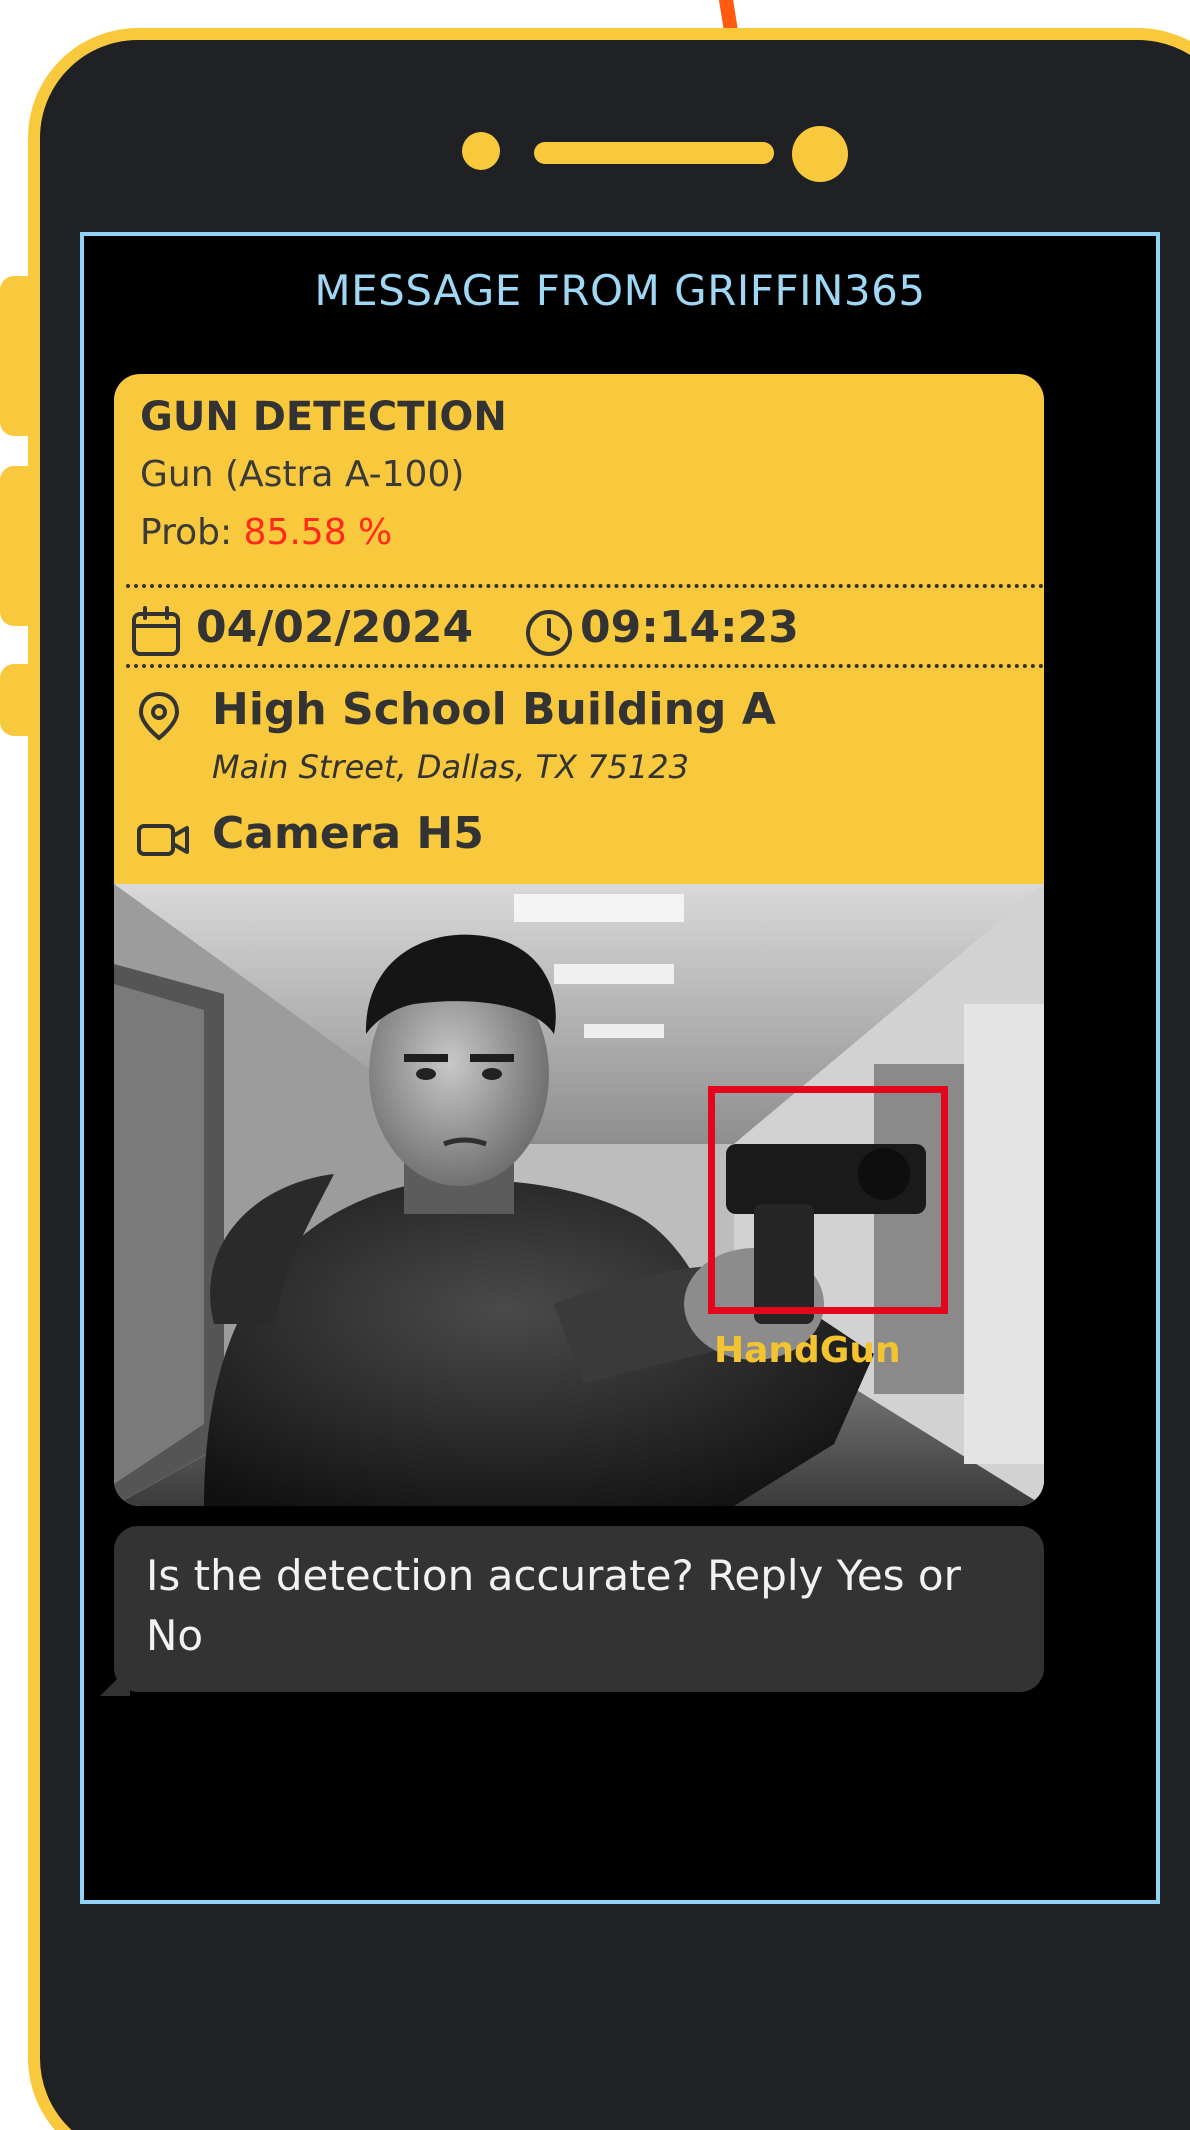 This screenshot has width=1190, height=2130. Describe the element at coordinates (450, 767) in the screenshot. I see `location-address: Main Street, Dallas, TX 75123` at that location.